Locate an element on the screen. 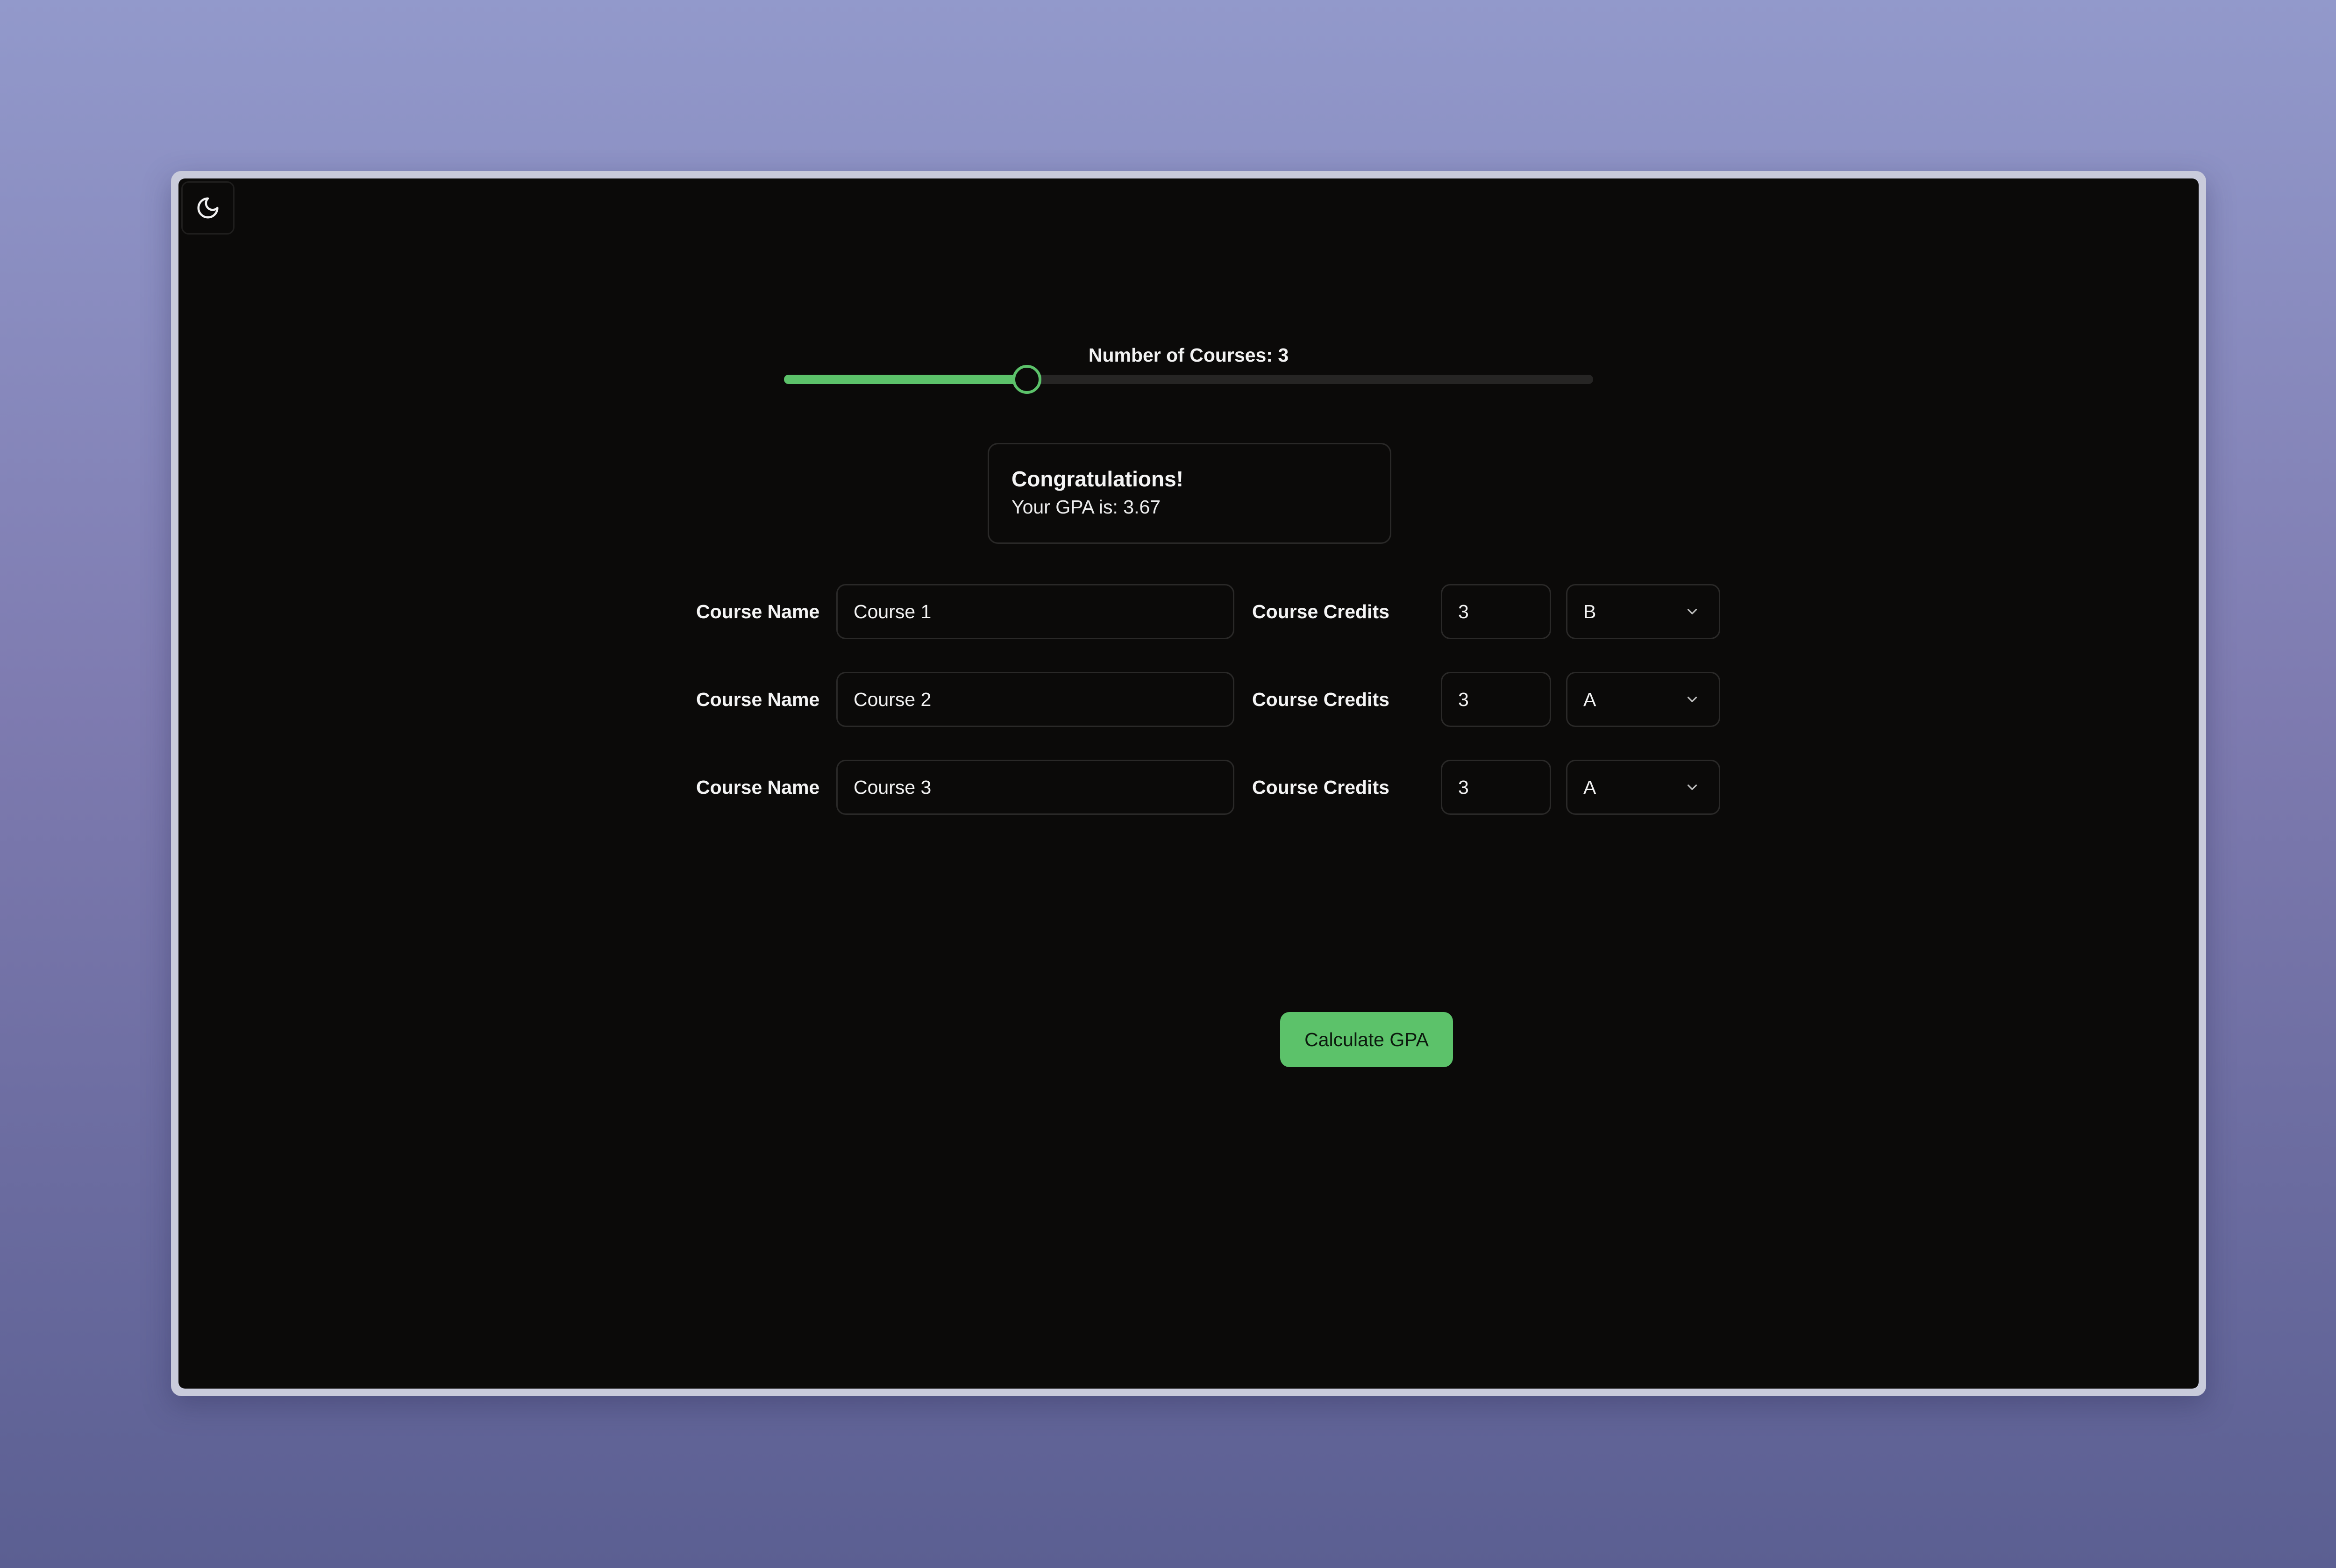 The width and height of the screenshot is (2336, 1568). result-title: Congratulations! is located at coordinates (1097, 479).